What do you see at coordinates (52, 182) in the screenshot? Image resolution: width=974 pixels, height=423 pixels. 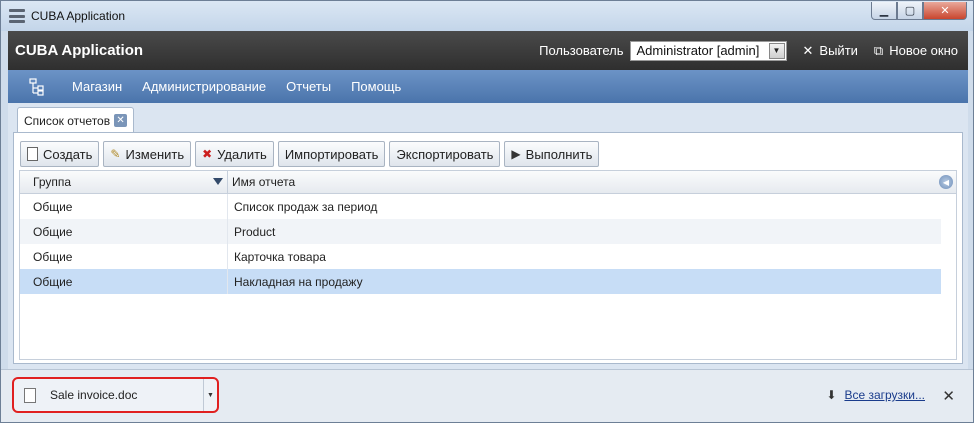 I see `column-group-label: Группа` at bounding box center [52, 182].